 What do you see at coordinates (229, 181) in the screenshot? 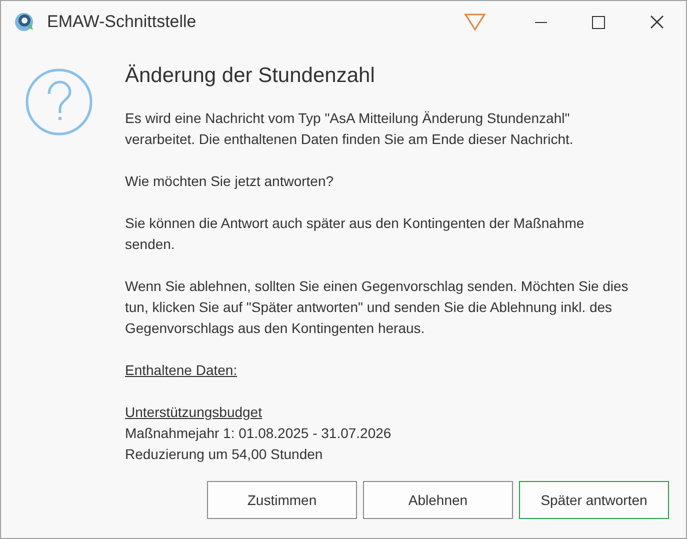
I see `message-paragraph: Wie möchten Sie jetzt antworten?` at bounding box center [229, 181].